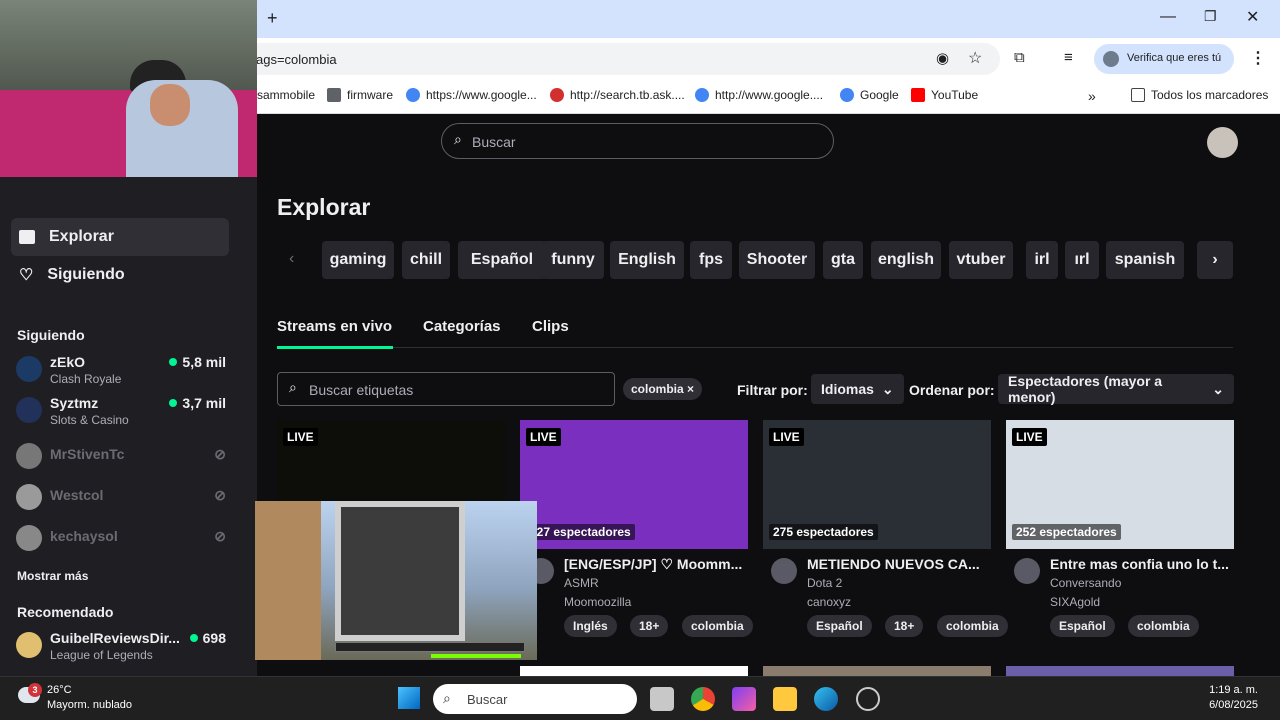  I want to click on tab-2: Clips, so click(550, 326).